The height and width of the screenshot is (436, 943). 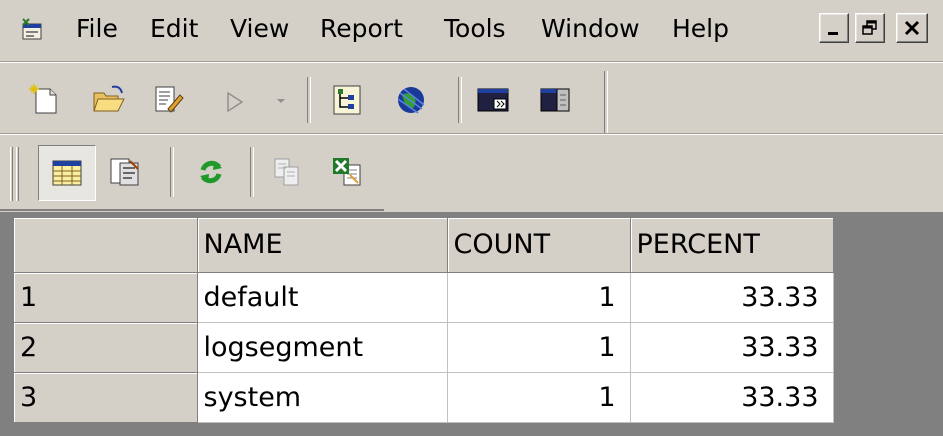 I want to click on menu-edit: Edit, so click(x=174, y=29).